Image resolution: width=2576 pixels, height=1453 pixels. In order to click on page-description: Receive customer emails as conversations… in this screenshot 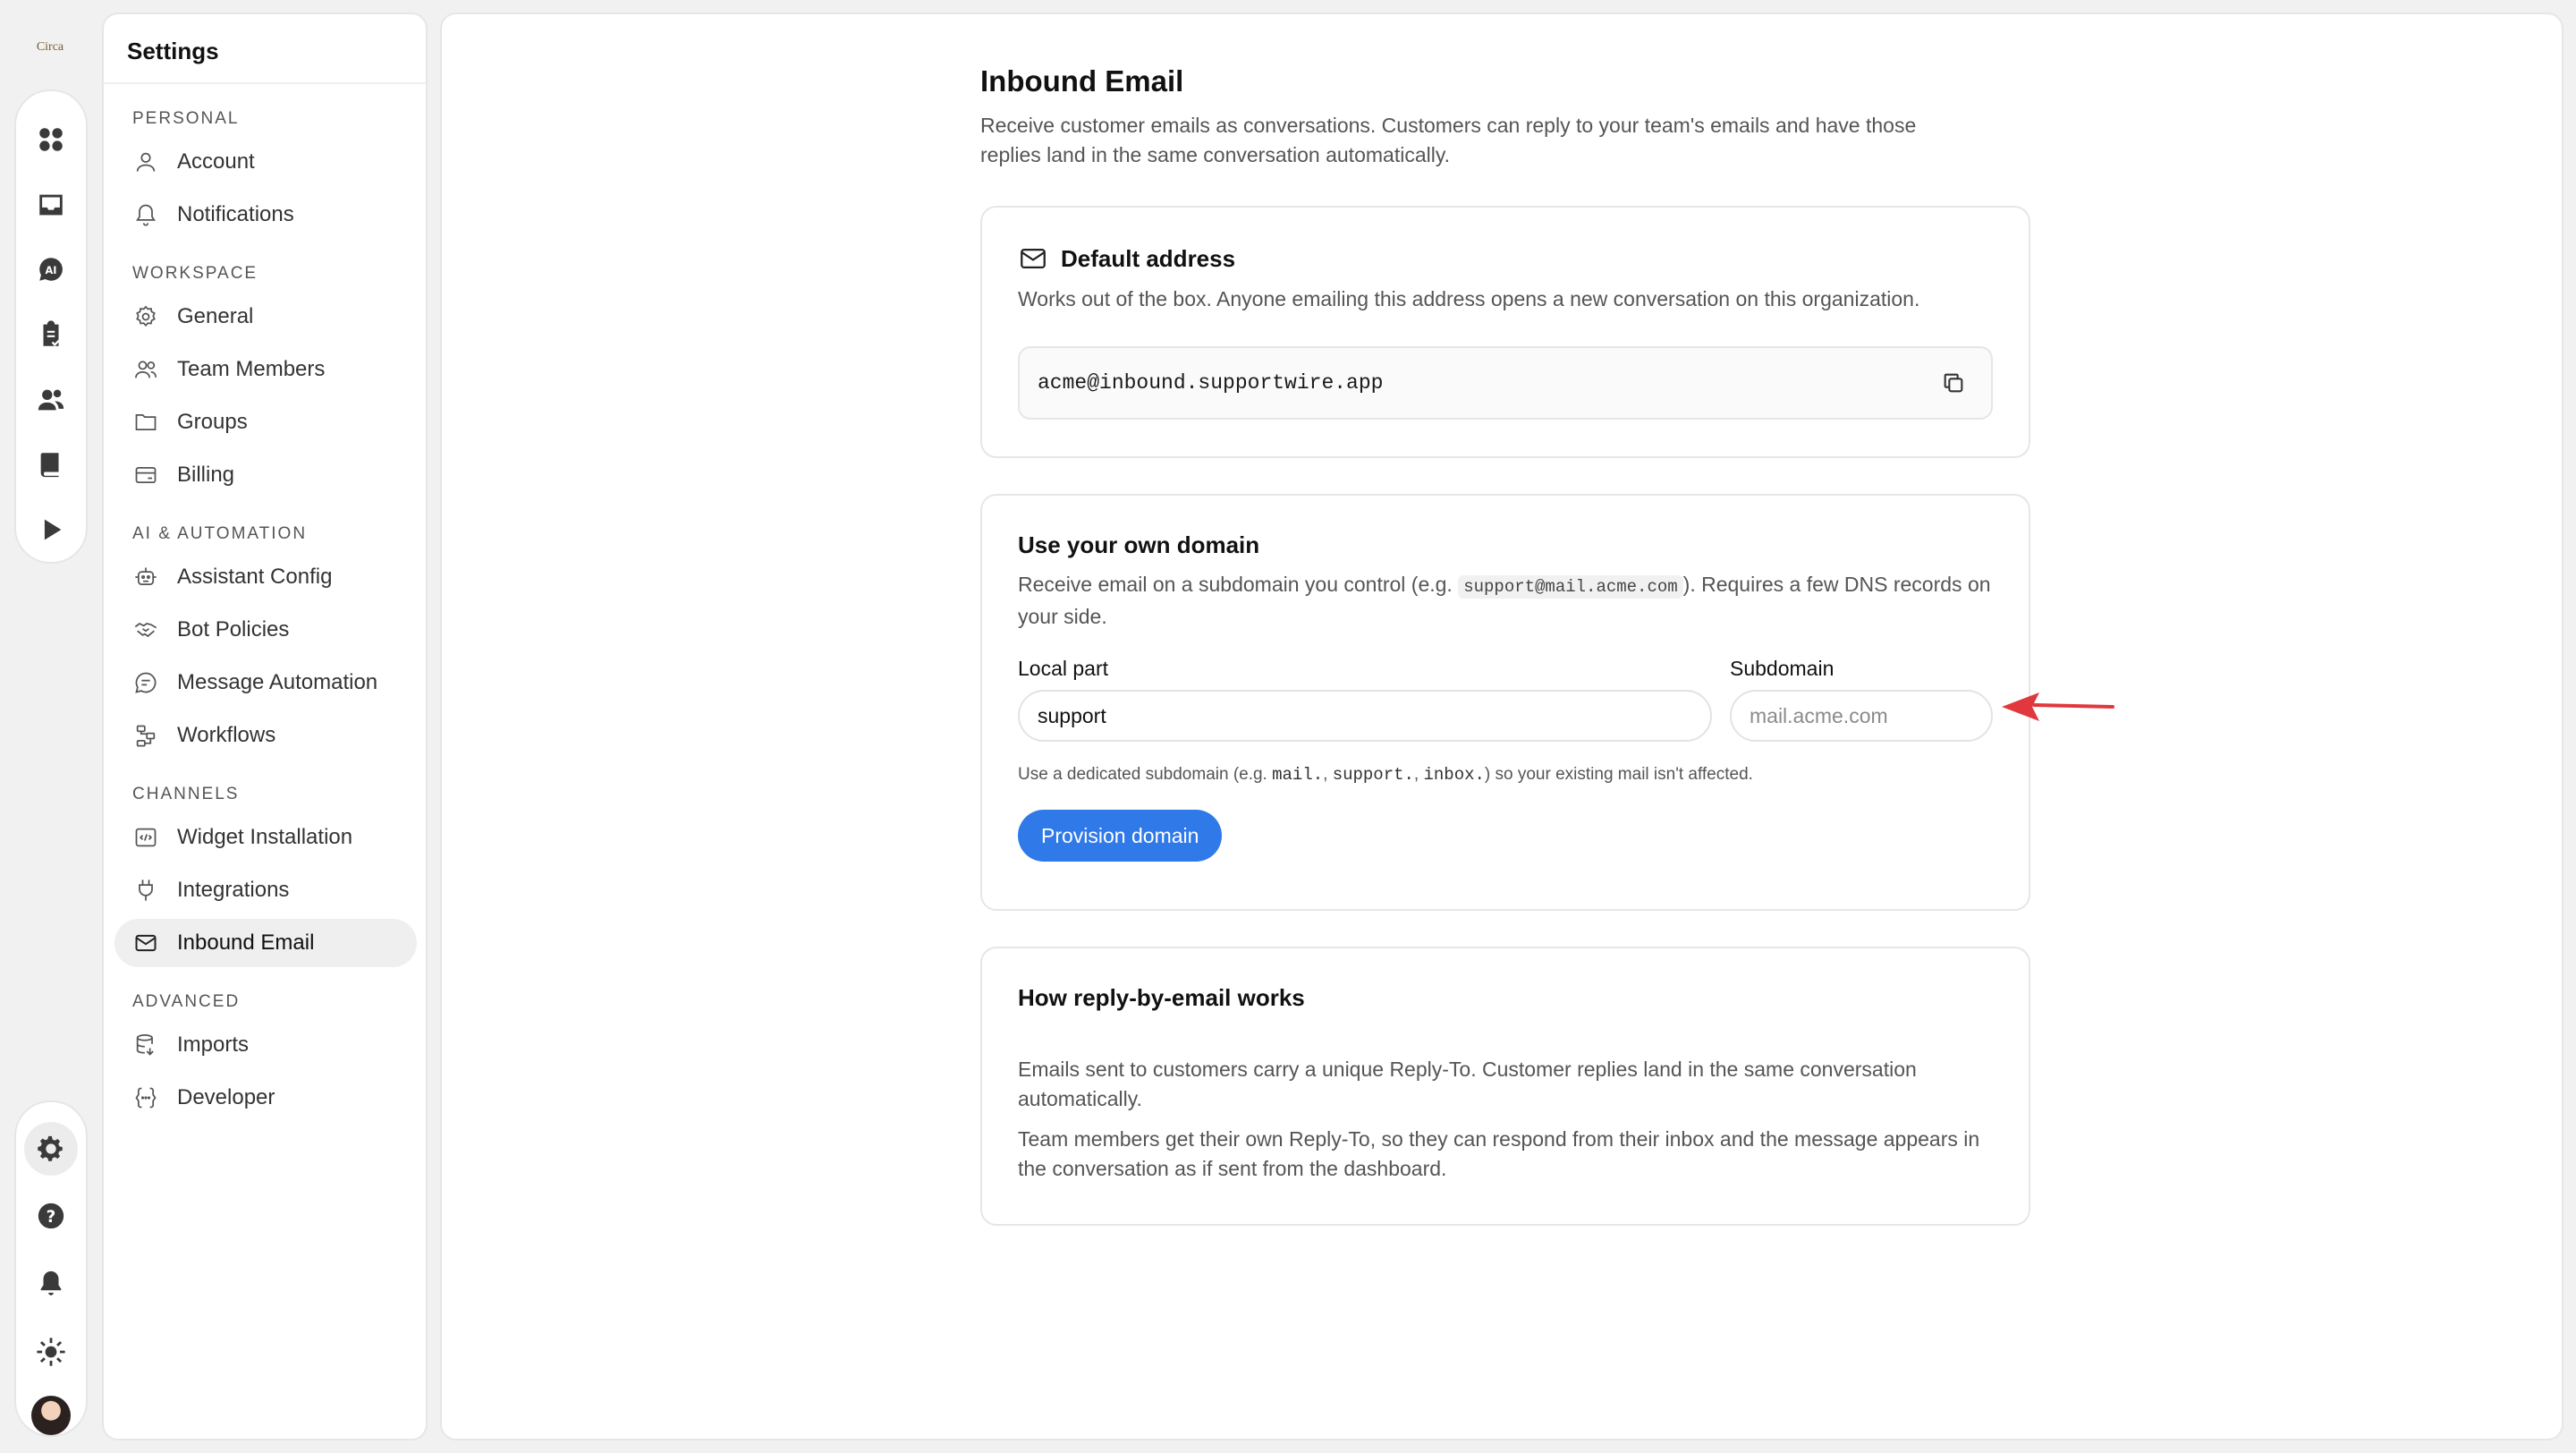, I will do `click(1448, 140)`.